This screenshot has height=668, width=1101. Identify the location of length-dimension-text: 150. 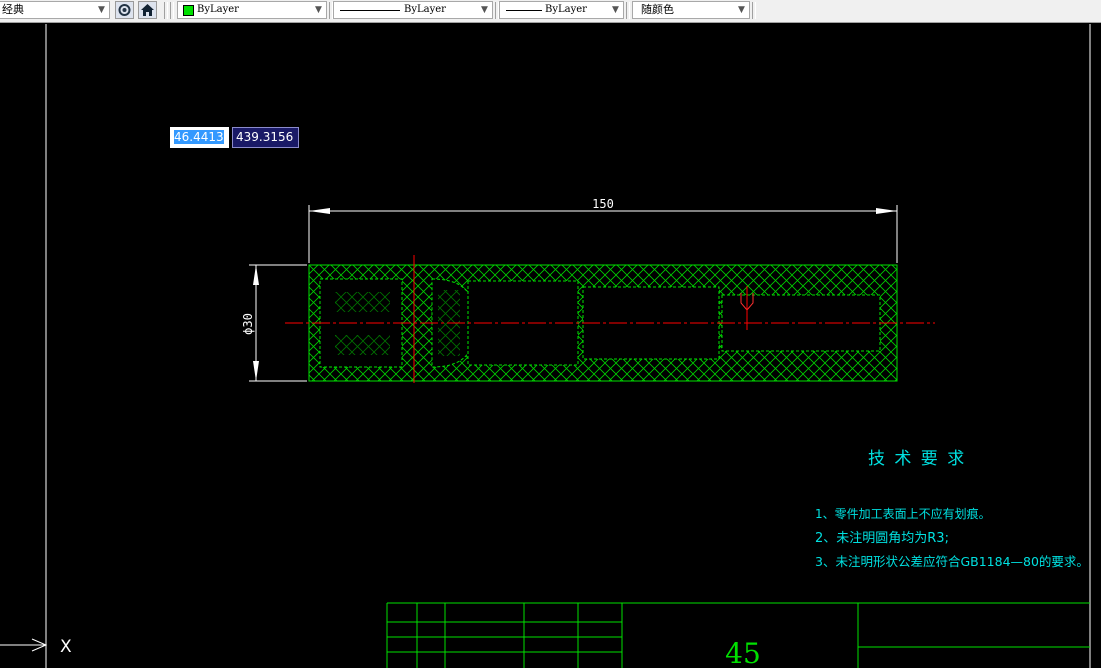
(603, 204).